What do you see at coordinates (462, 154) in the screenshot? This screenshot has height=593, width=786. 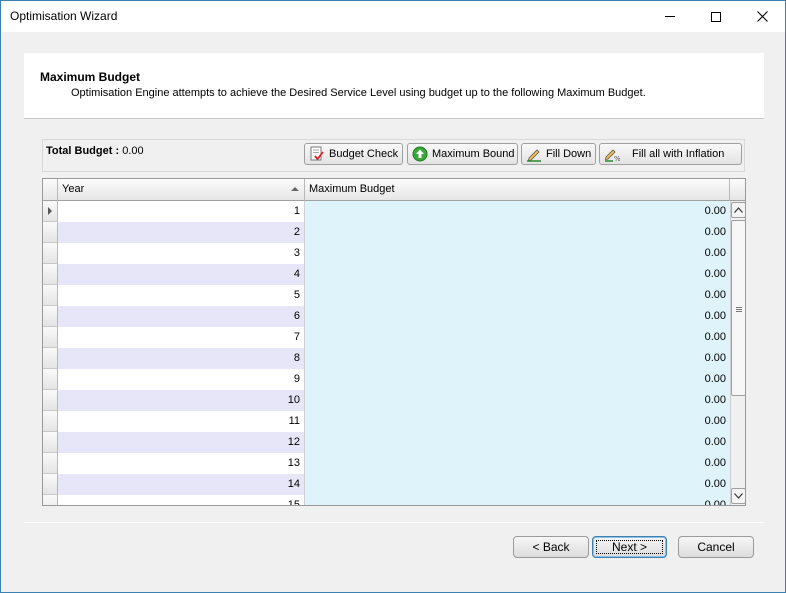 I see `maximum-bound-button: Maximum Bound` at bounding box center [462, 154].